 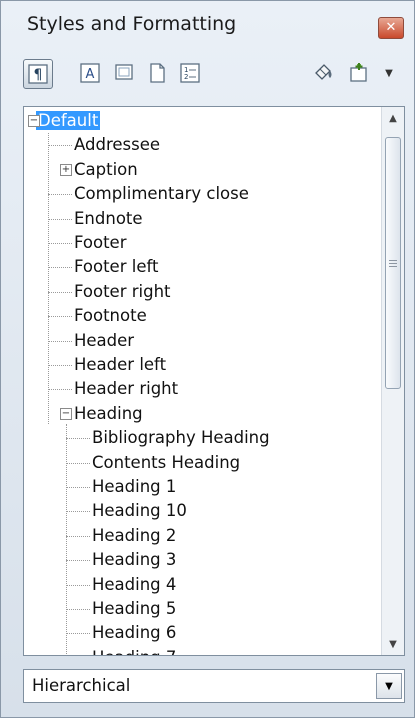 I want to click on new-style-from-selection-button, so click(x=359, y=73).